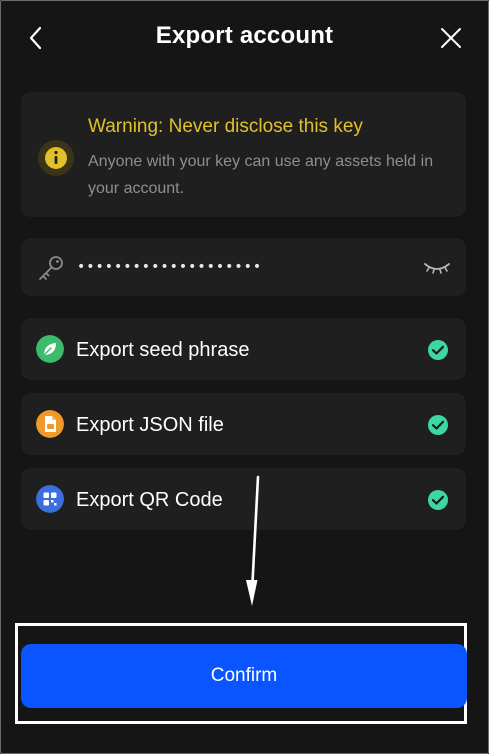 The width and height of the screenshot is (489, 754). I want to click on option-export-seed-phrase: Export seed phrase, so click(243, 349).